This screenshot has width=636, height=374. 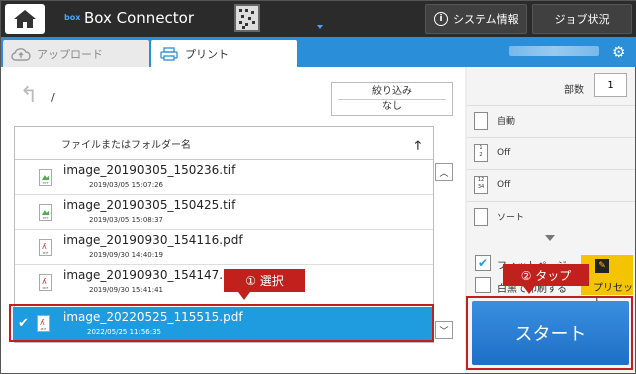 I want to click on filter-button: 絞り込み なし, so click(x=392, y=99).